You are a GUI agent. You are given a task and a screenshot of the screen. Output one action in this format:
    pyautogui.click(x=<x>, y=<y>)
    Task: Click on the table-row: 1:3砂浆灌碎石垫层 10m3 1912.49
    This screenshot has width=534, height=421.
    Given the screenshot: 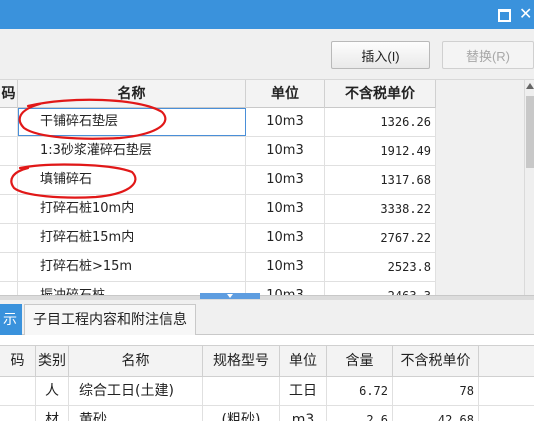 What is the action you would take?
    pyautogui.click(x=218, y=151)
    